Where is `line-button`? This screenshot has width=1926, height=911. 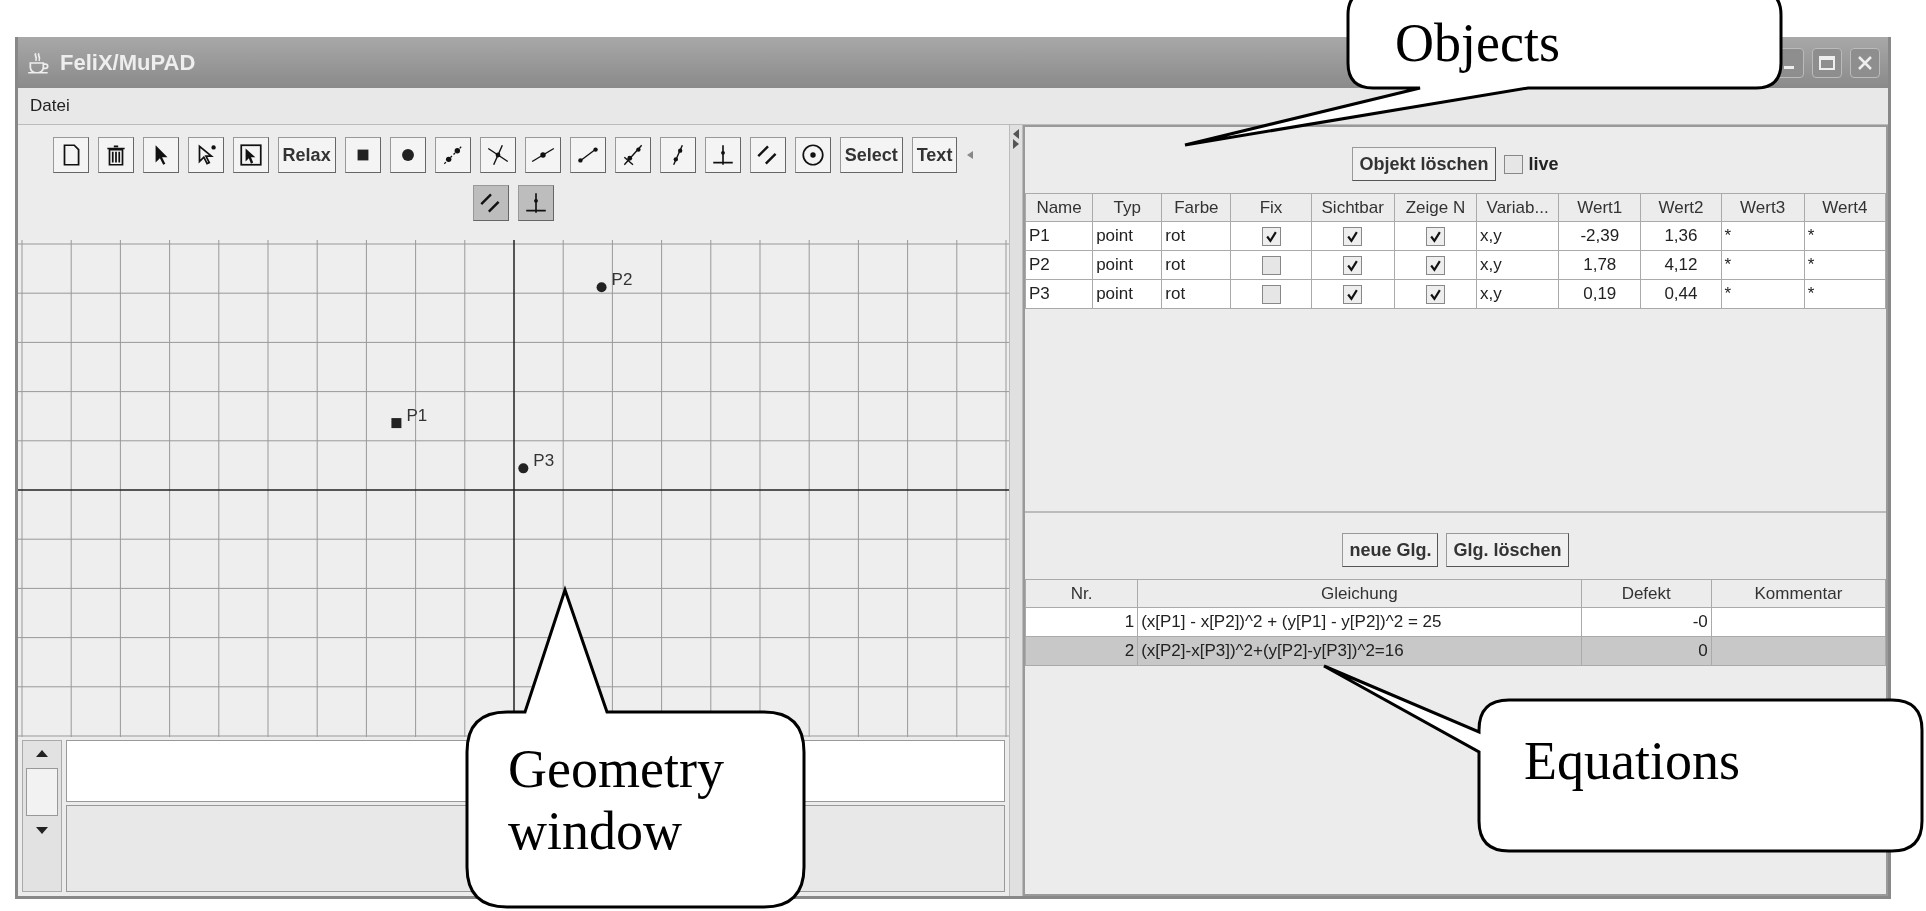
line-button is located at coordinates (677, 155).